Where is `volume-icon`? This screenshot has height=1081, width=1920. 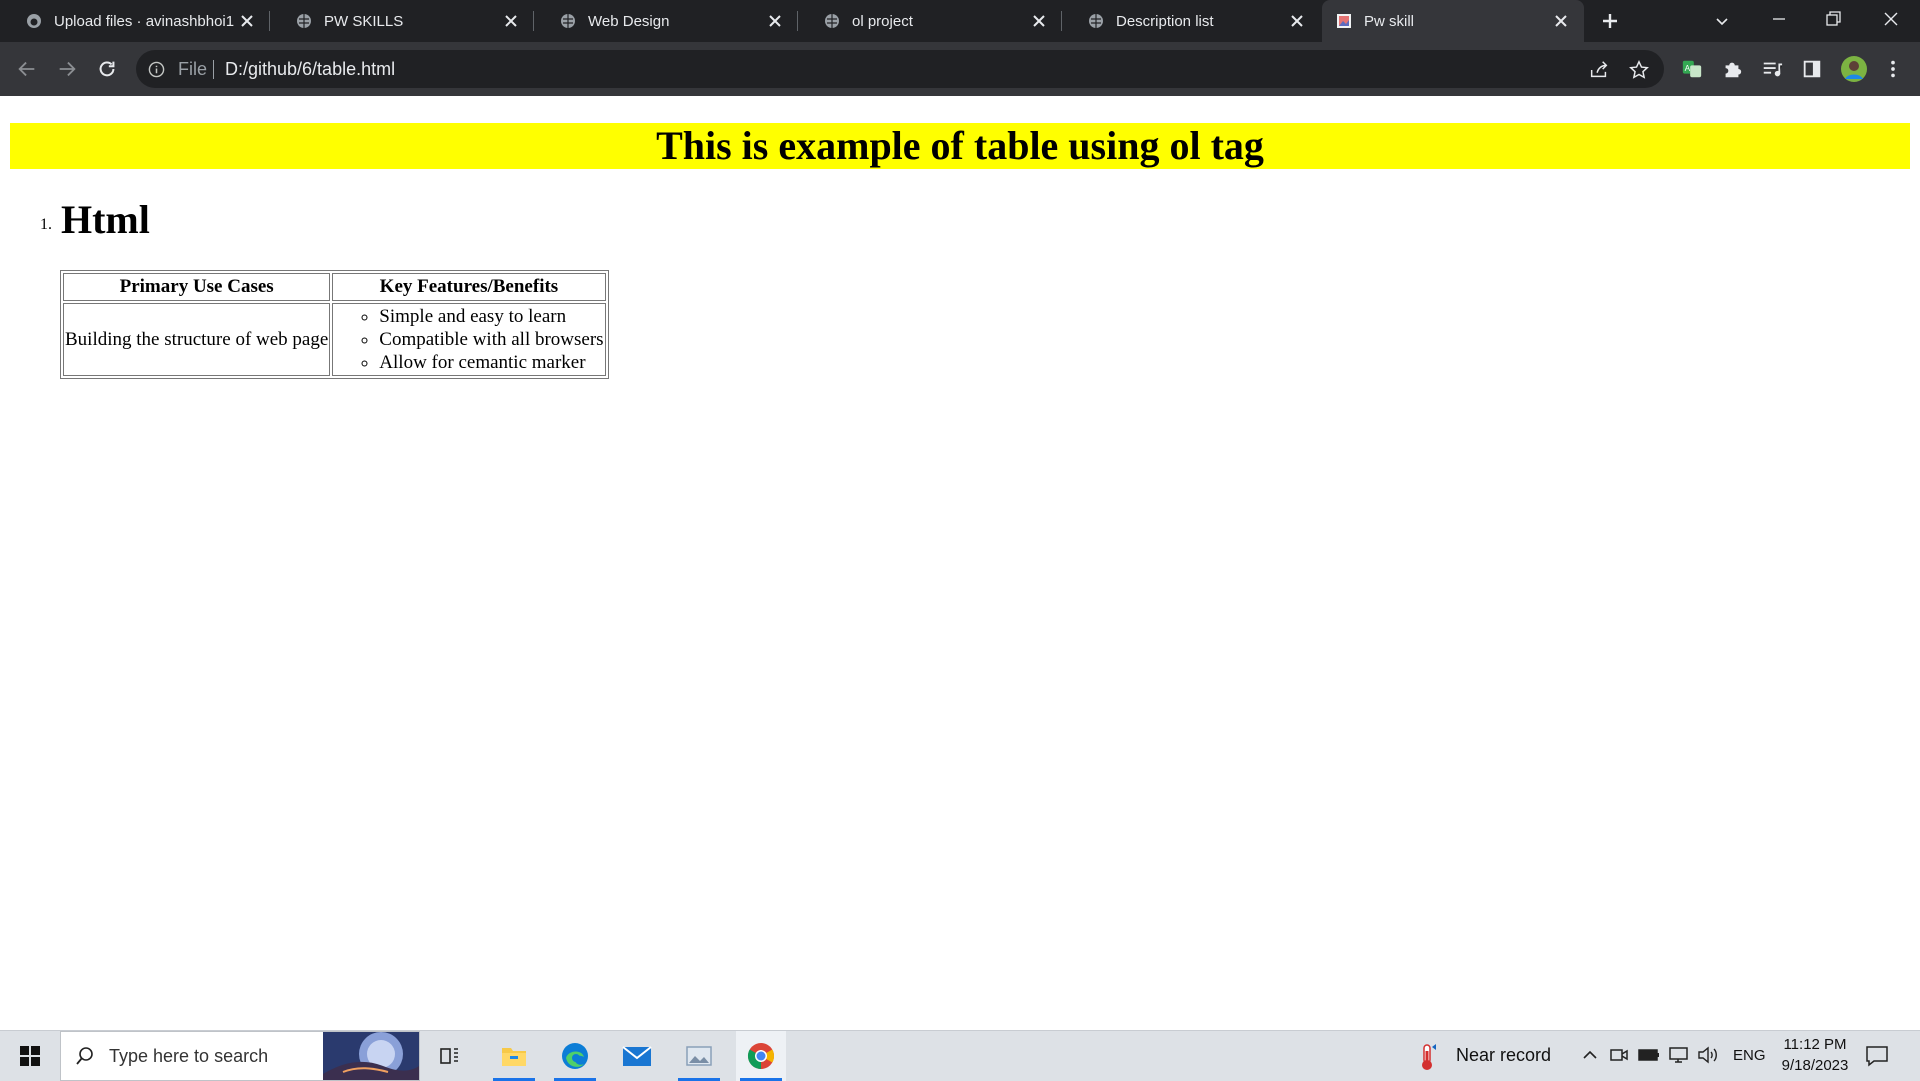 volume-icon is located at coordinates (1708, 1055).